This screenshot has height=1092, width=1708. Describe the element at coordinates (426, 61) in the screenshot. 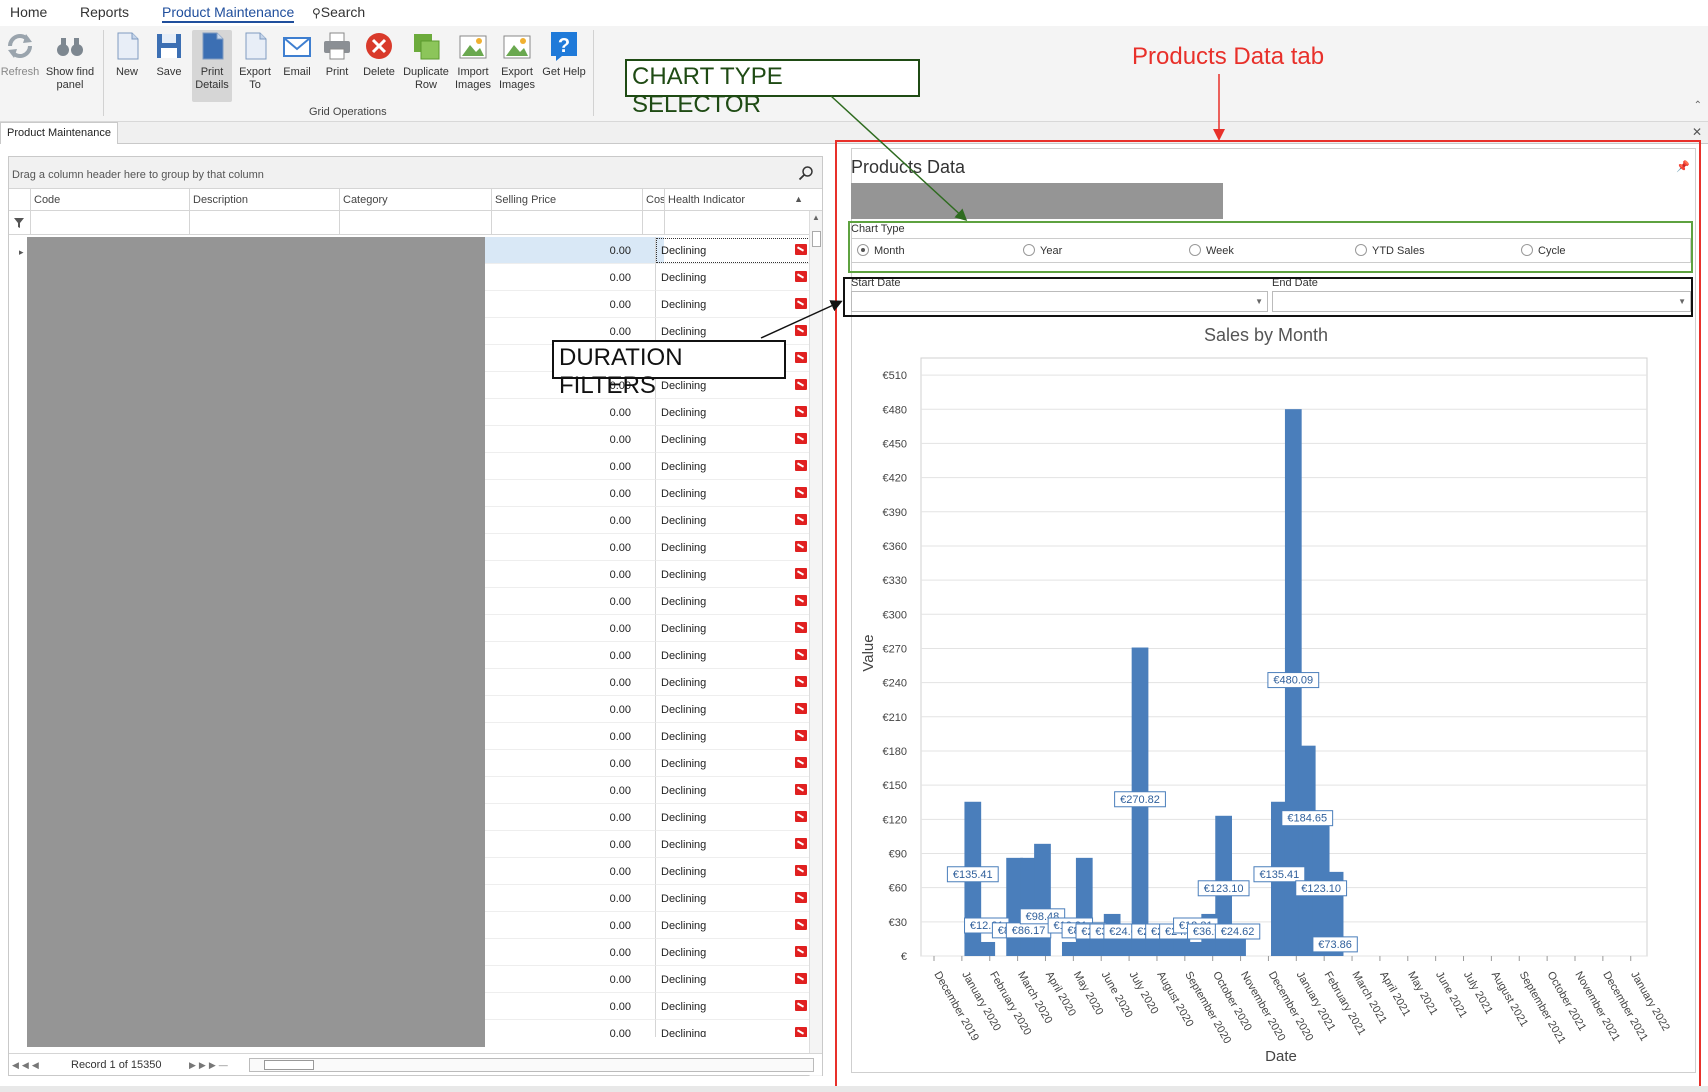

I see `ribbon-button-duplicate-row: Duplicate Row` at that location.